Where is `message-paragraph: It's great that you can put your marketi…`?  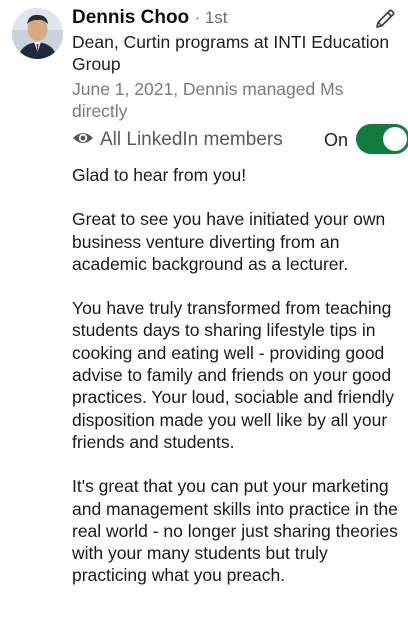
message-paragraph: It's great that you can put your marketi… is located at coordinates (235, 531).